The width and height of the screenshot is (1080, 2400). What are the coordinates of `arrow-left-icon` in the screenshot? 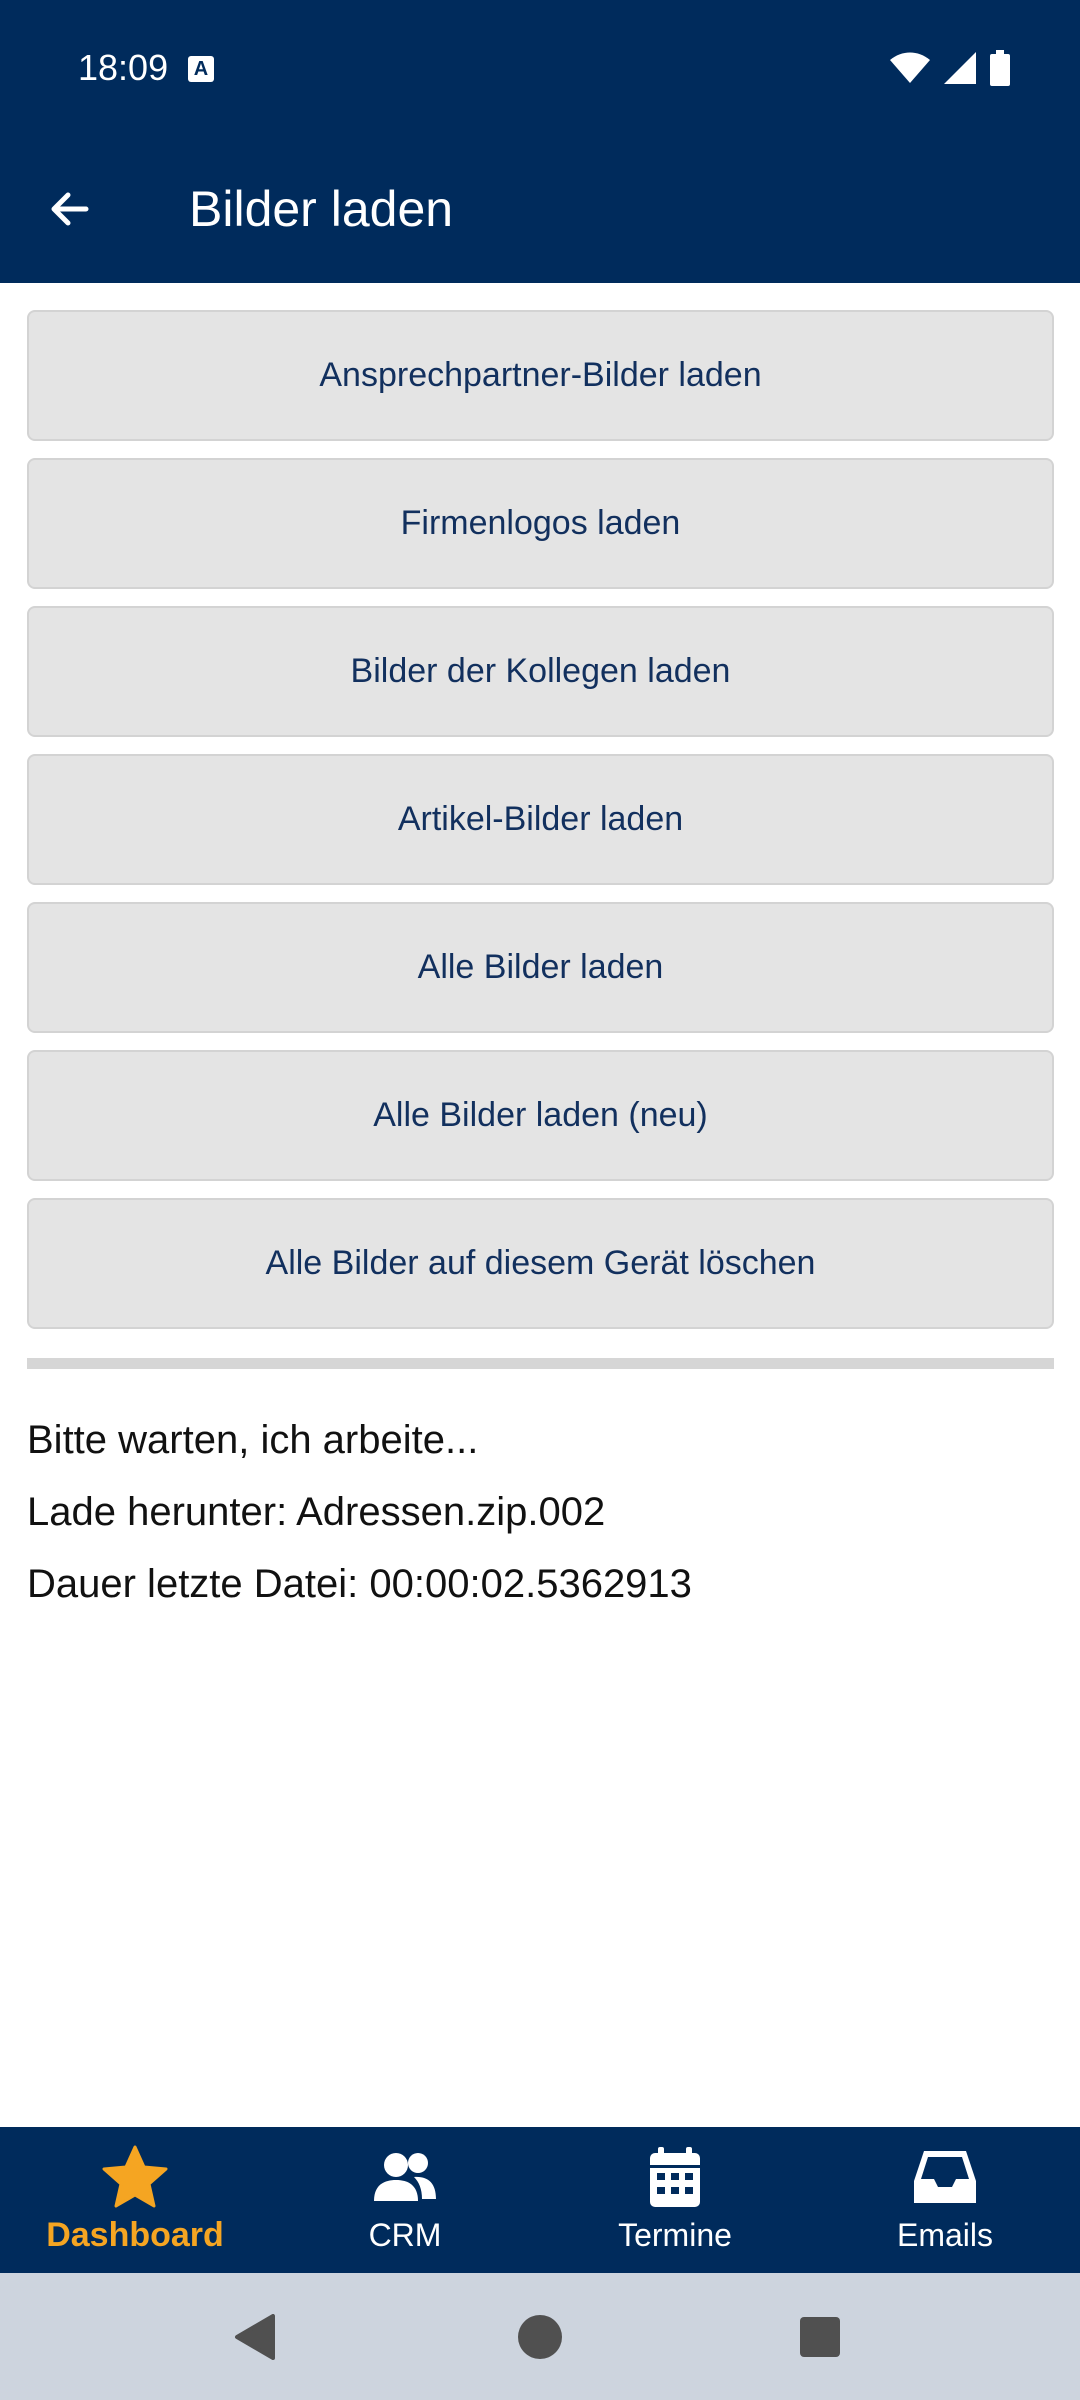 It's located at (70, 209).